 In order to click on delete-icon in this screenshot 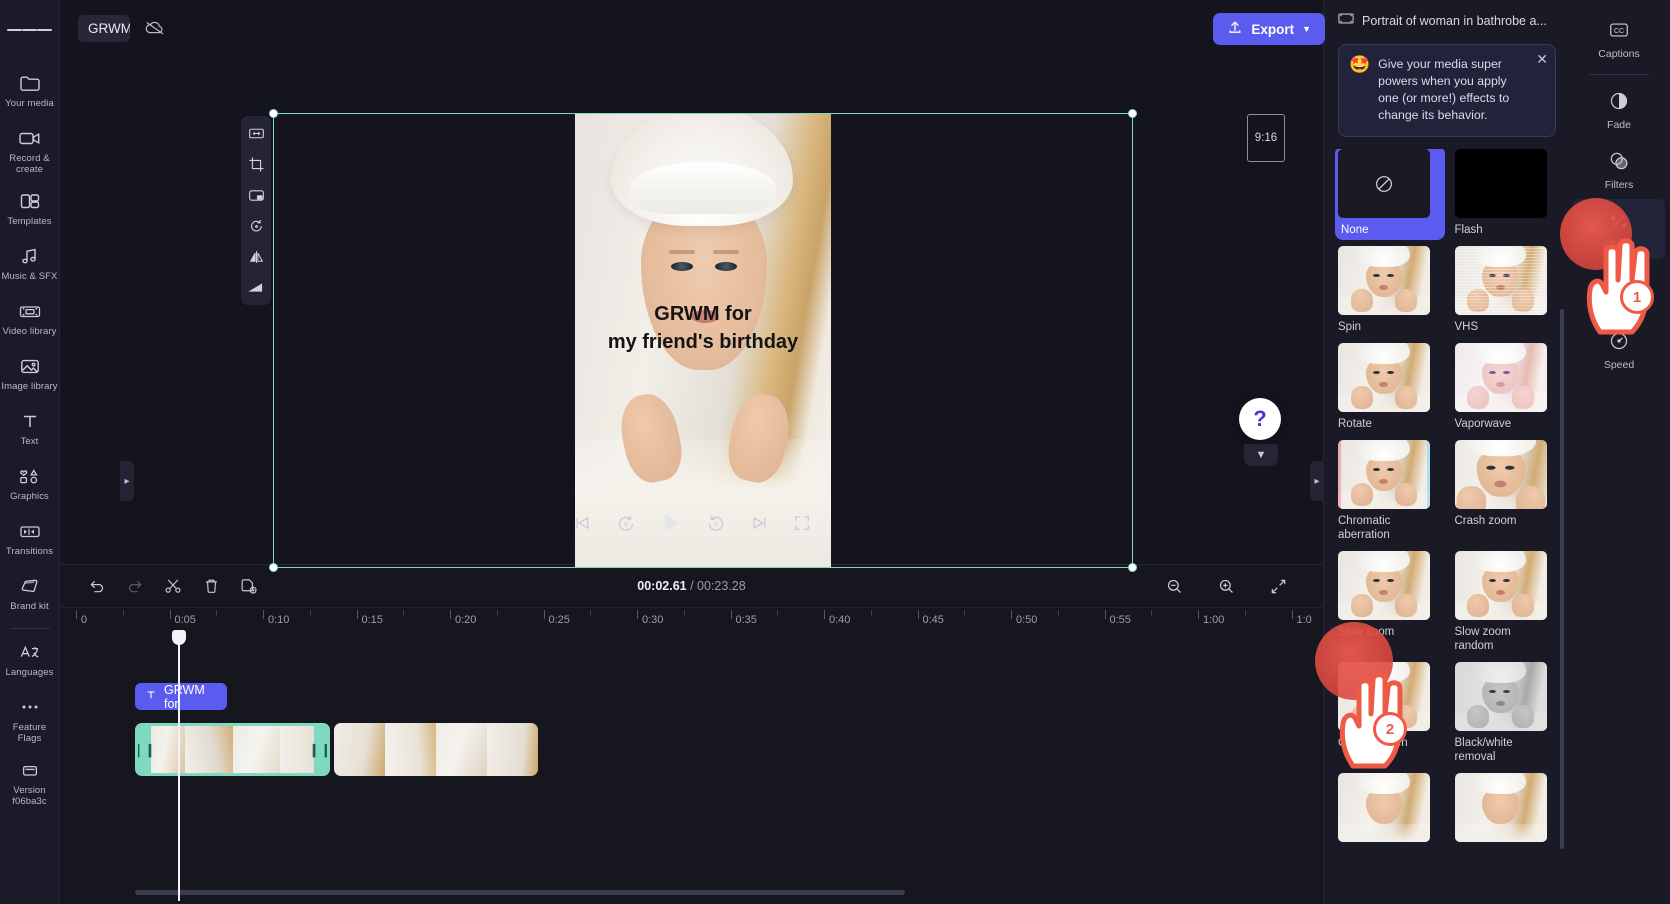, I will do `click(211, 586)`.